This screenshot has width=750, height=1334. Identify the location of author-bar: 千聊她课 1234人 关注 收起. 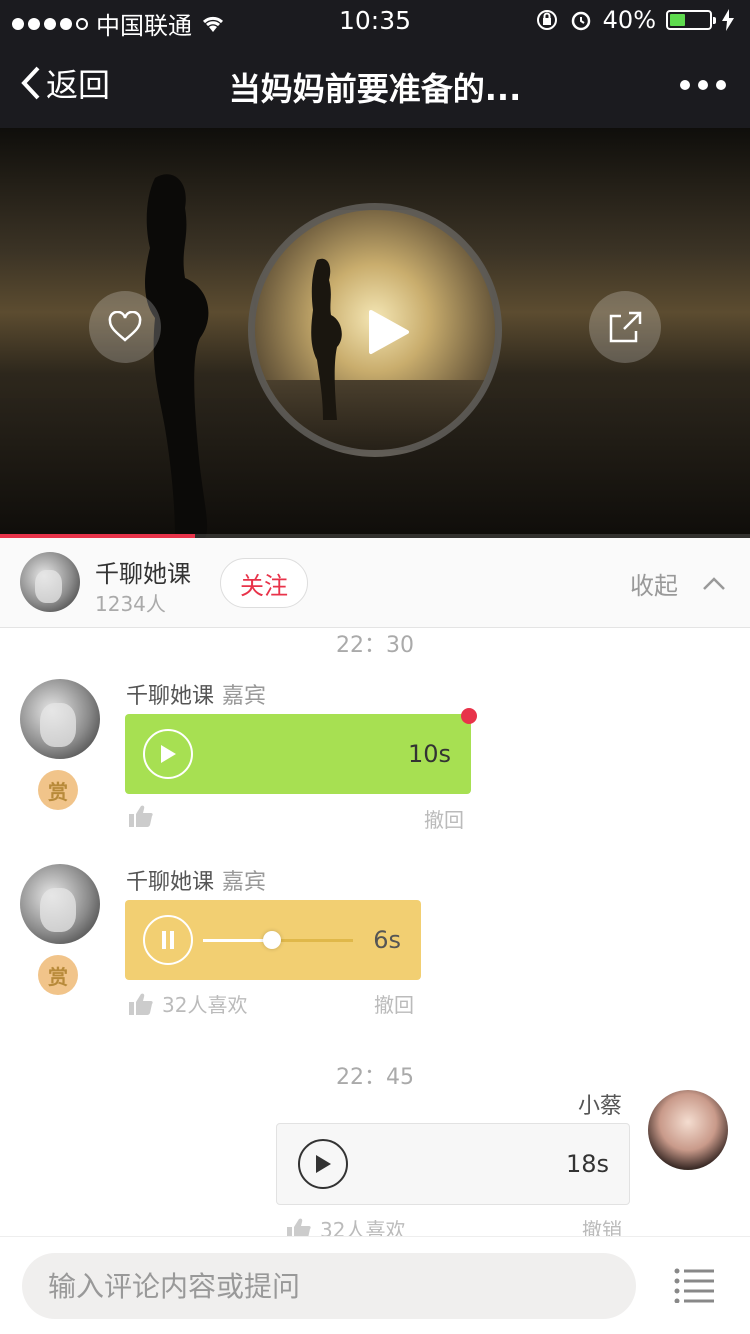
(375, 583).